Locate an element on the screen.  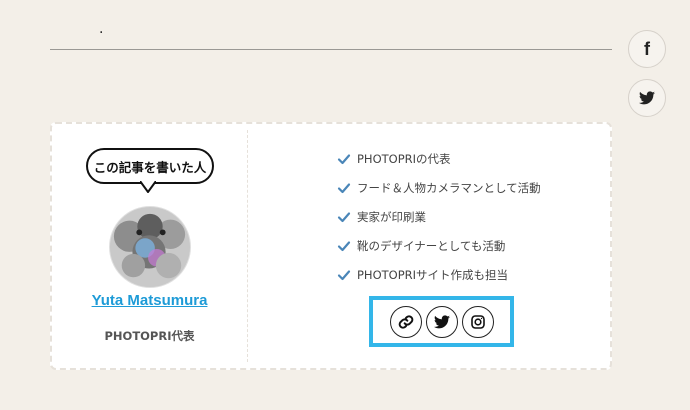
bio-item: 靴のデザイナーとしても活動 is located at coordinates (439, 245).